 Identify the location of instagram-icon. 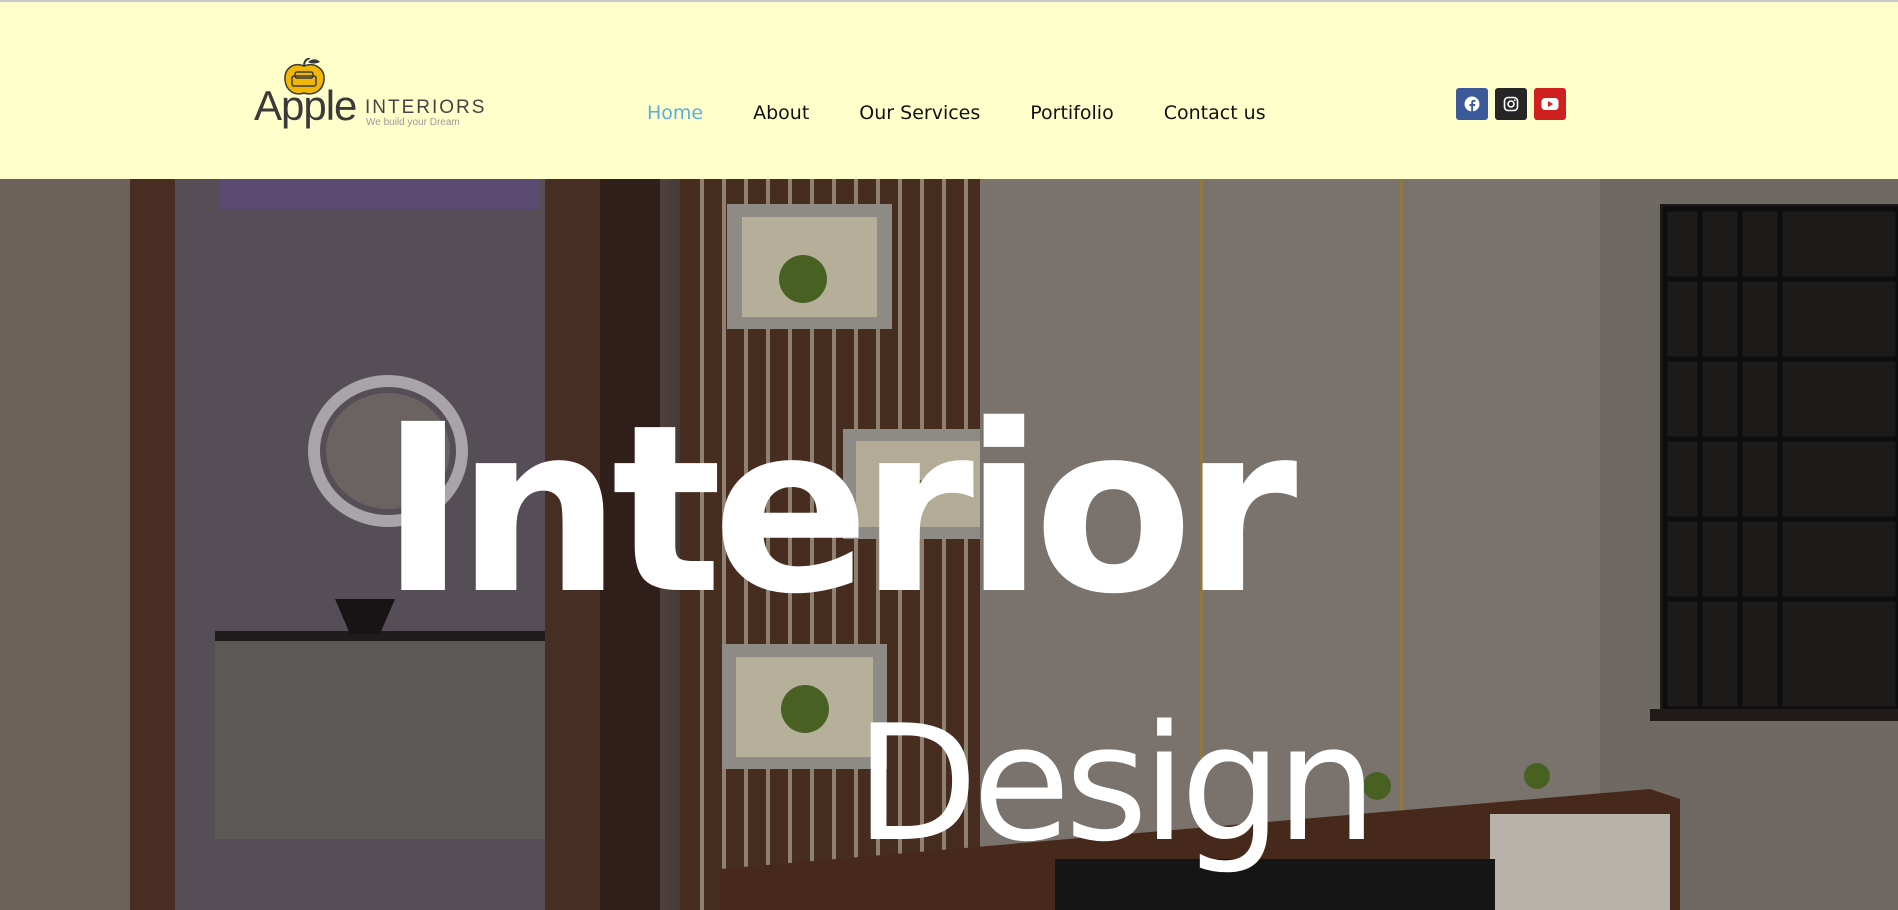
(1511, 104).